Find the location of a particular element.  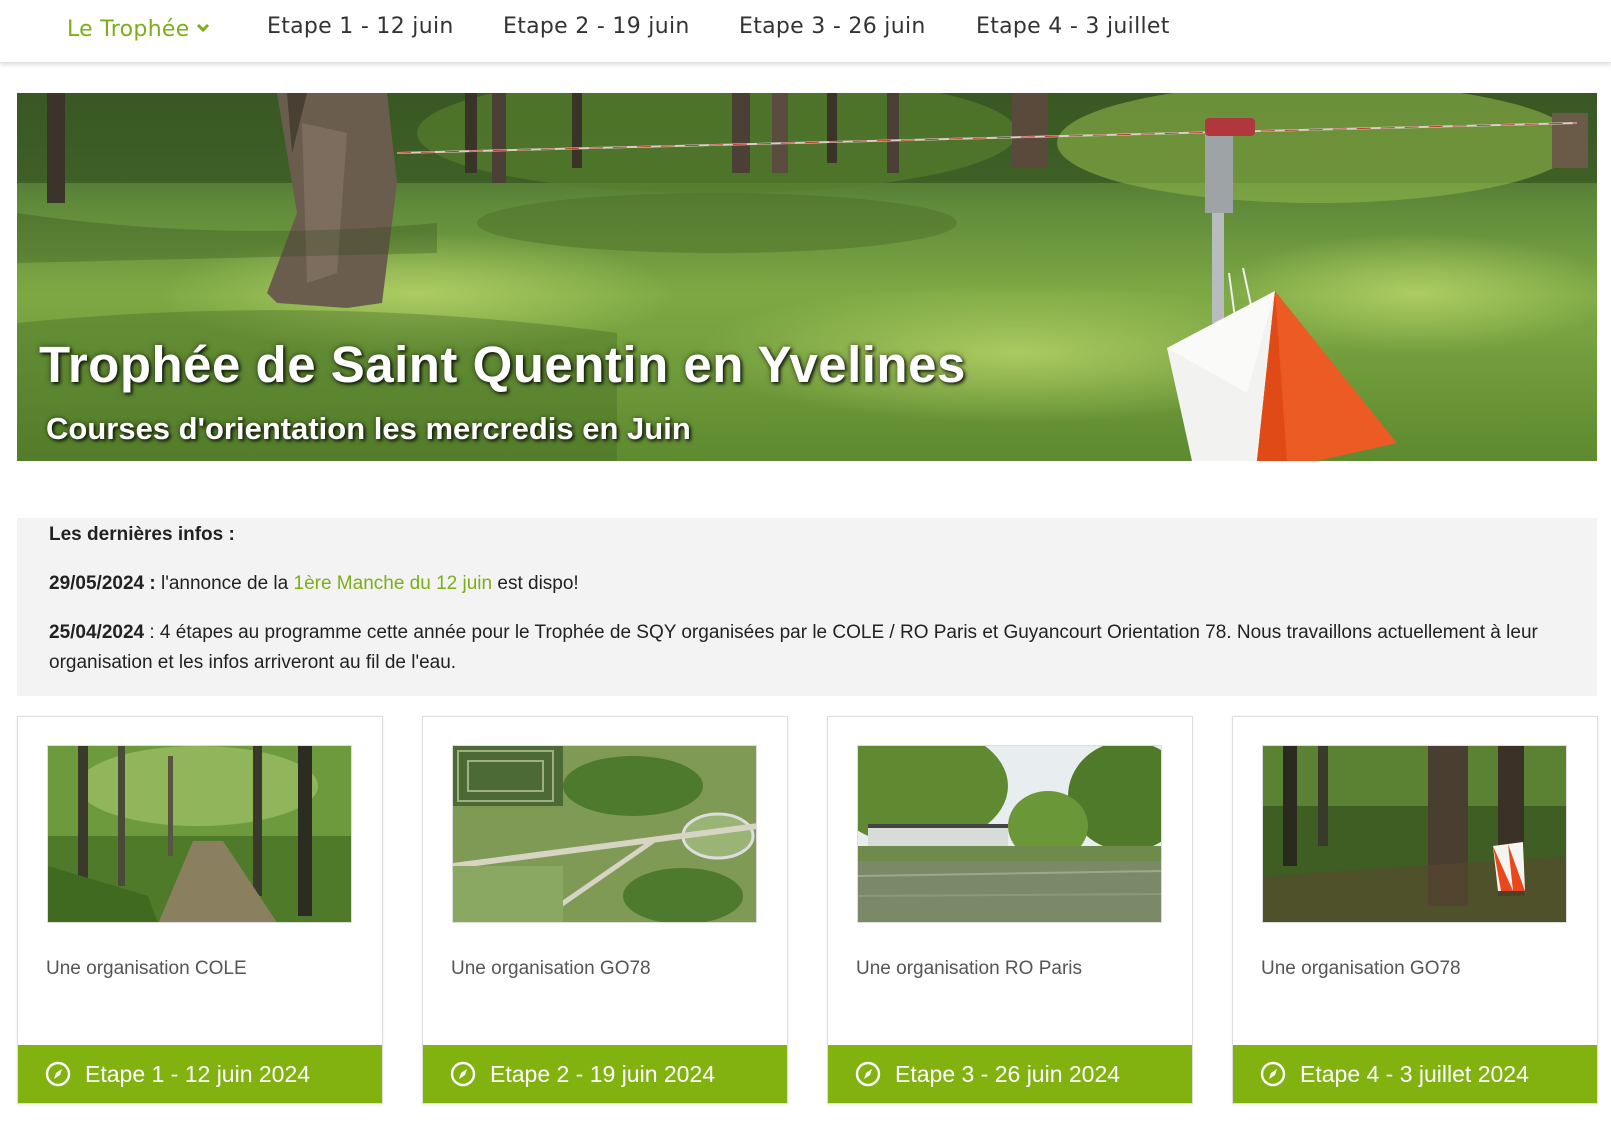

nav-item-etape-1: Etape 1 - 12 juin is located at coordinates (360, 26).